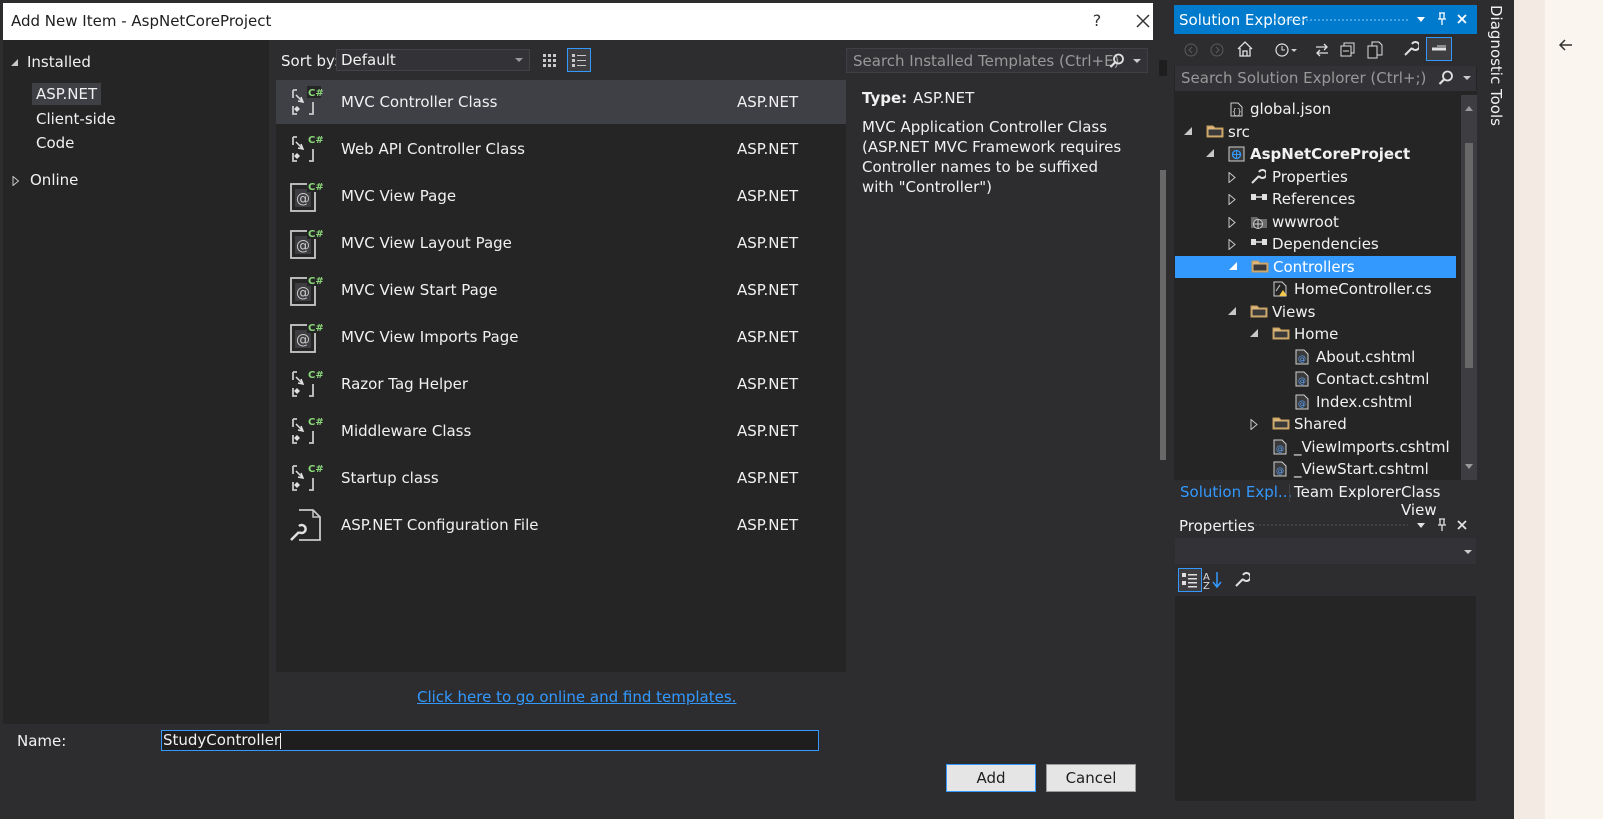  I want to click on tree-node: @ About.cshtml, so click(1315, 357).